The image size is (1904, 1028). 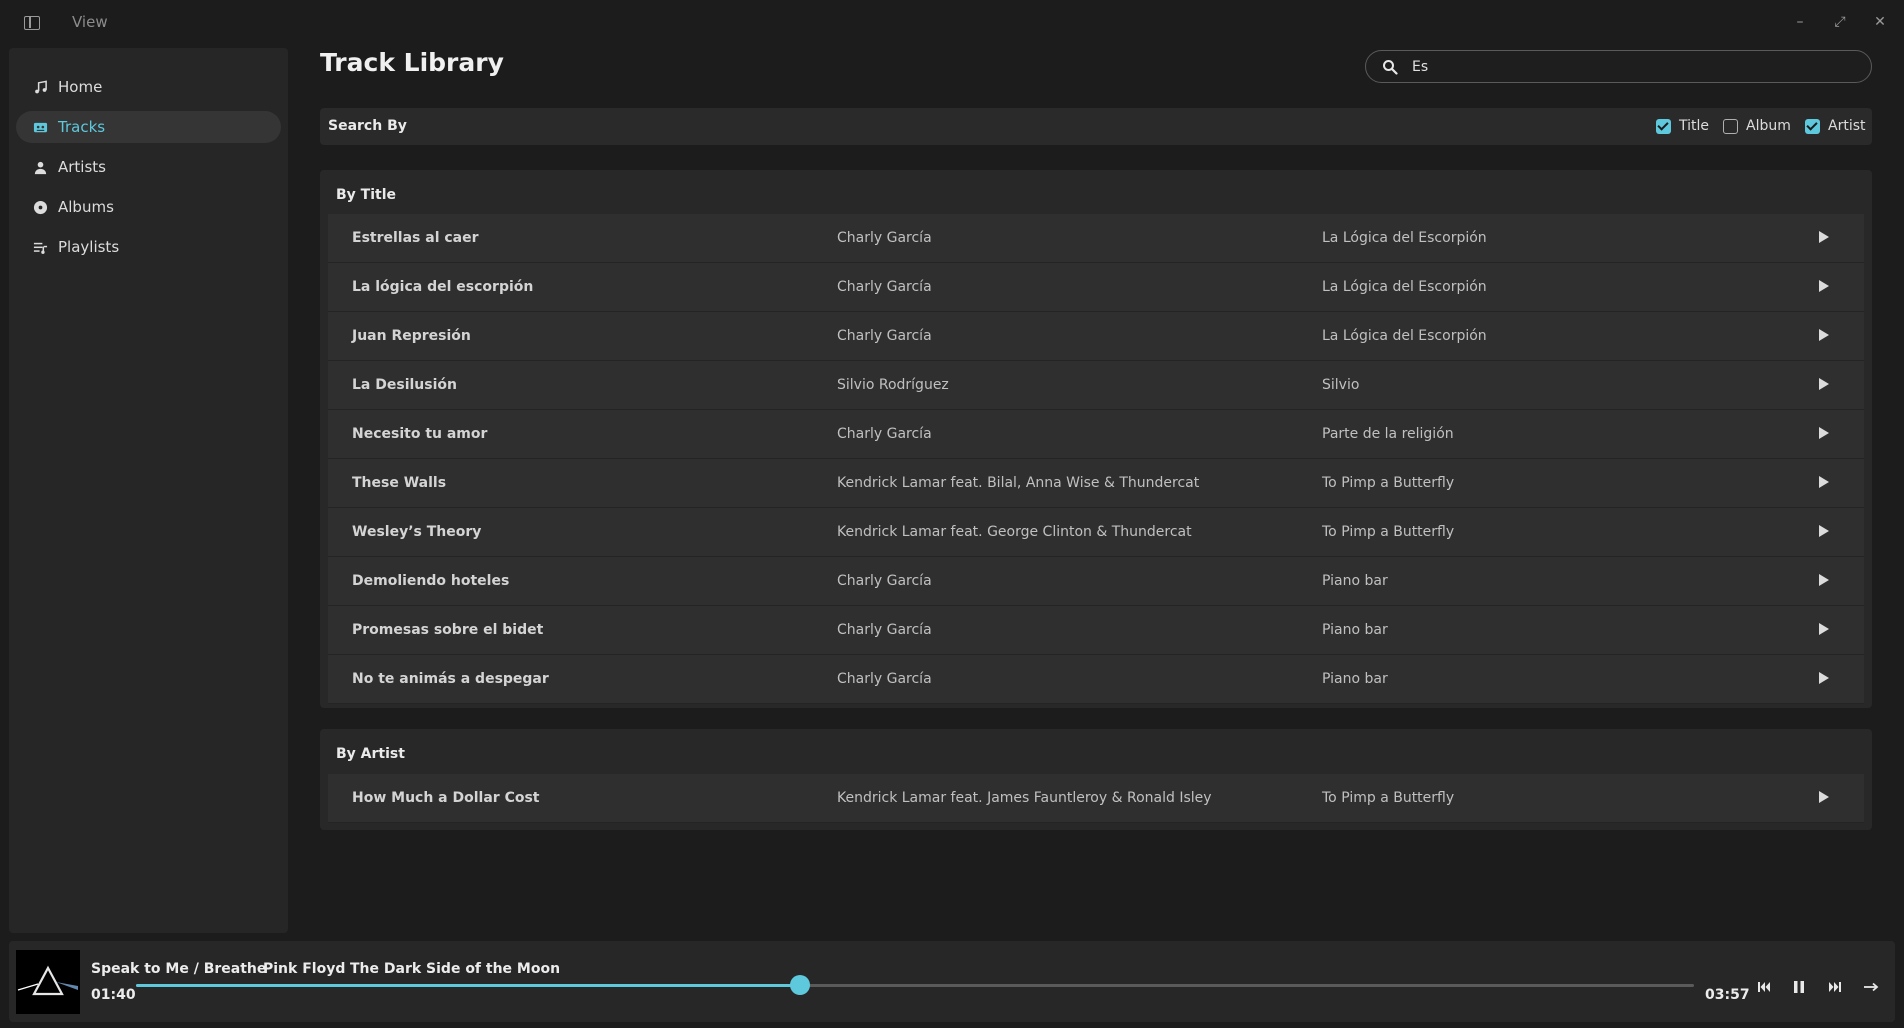 I want to click on track-title: These Walls, so click(x=399, y=483).